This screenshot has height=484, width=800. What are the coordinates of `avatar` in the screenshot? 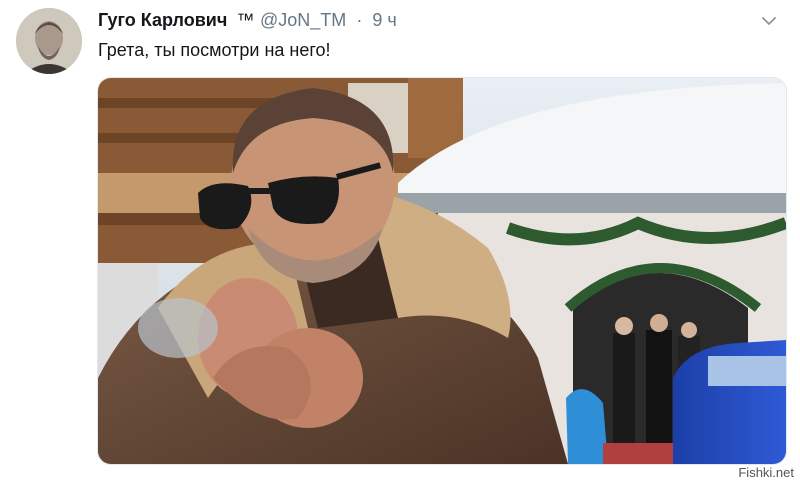 It's located at (49, 41).